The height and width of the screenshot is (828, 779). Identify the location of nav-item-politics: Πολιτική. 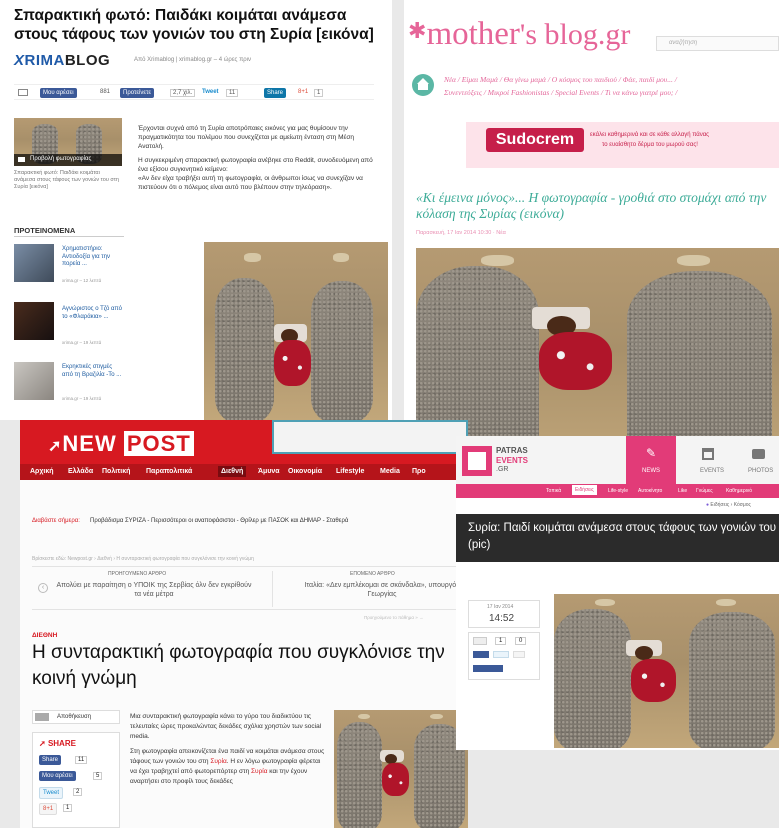
(116, 471).